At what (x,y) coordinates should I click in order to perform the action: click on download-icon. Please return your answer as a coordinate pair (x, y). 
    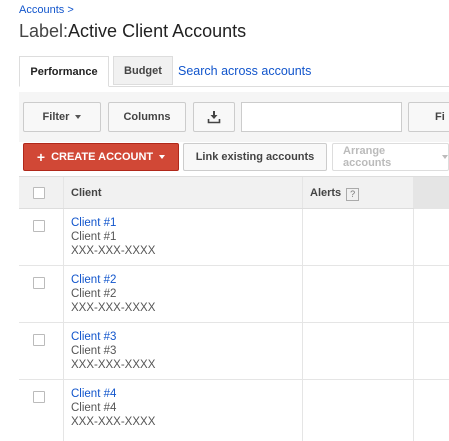
    Looking at the image, I should click on (214, 117).